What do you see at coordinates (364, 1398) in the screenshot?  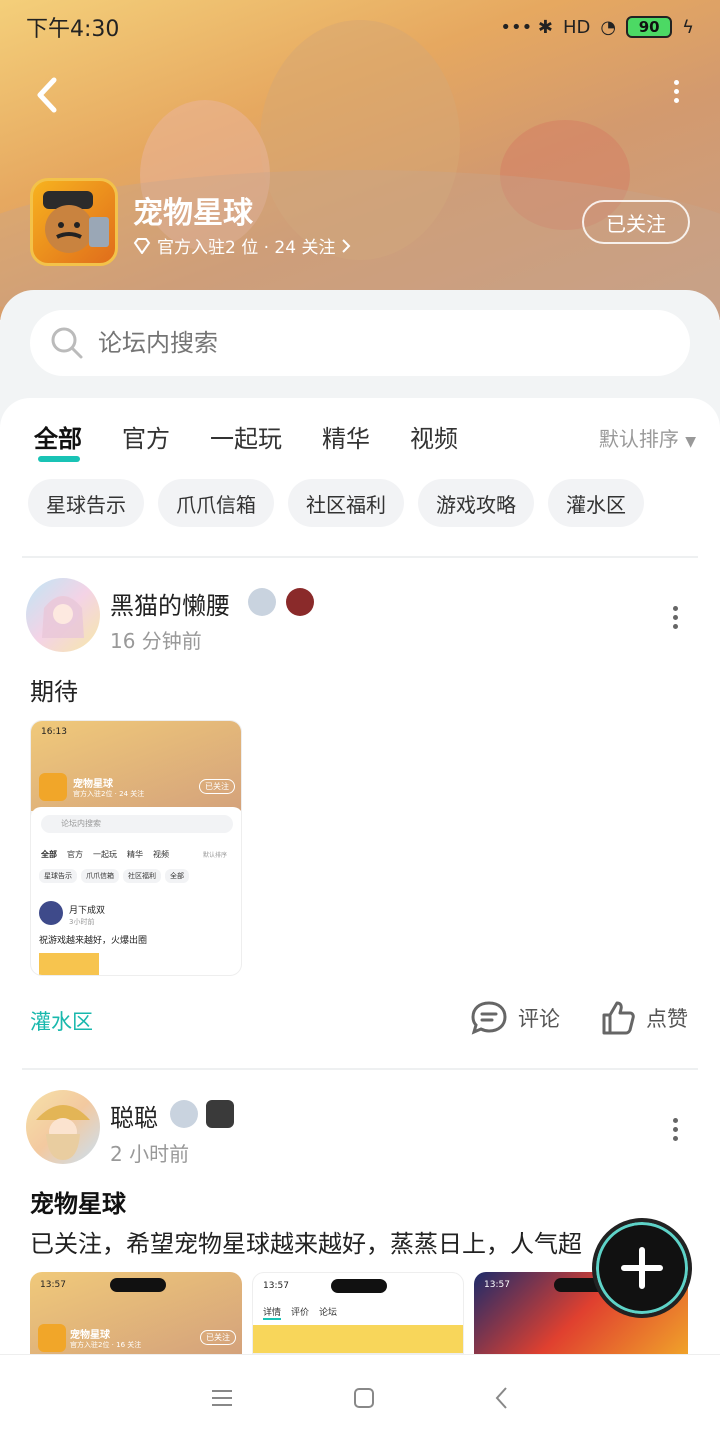 I see `home-icon` at bounding box center [364, 1398].